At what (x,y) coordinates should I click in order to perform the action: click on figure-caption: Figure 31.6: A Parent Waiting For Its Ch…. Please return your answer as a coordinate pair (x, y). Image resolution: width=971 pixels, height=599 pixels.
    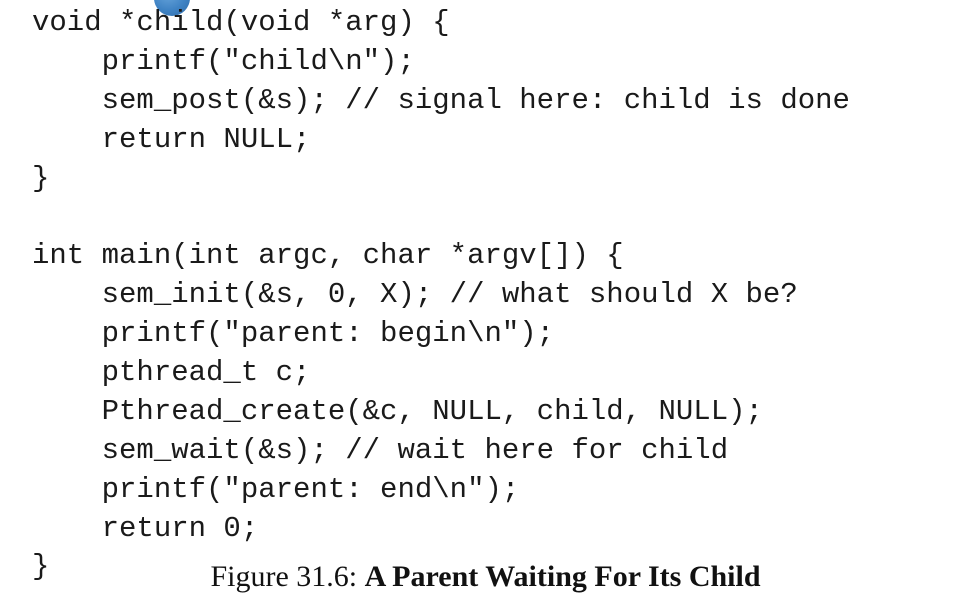
    Looking at the image, I should click on (485, 577).